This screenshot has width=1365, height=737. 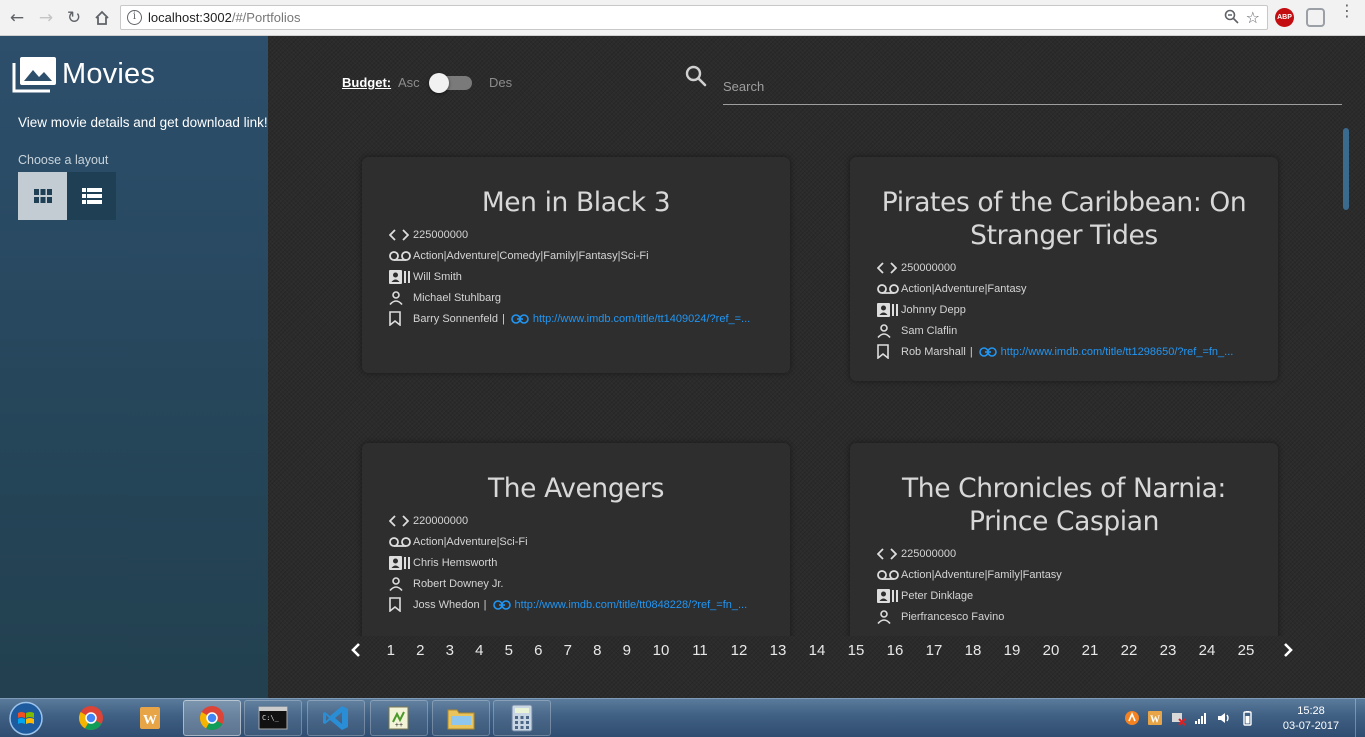 I want to click on grid-icon, so click(x=42, y=196).